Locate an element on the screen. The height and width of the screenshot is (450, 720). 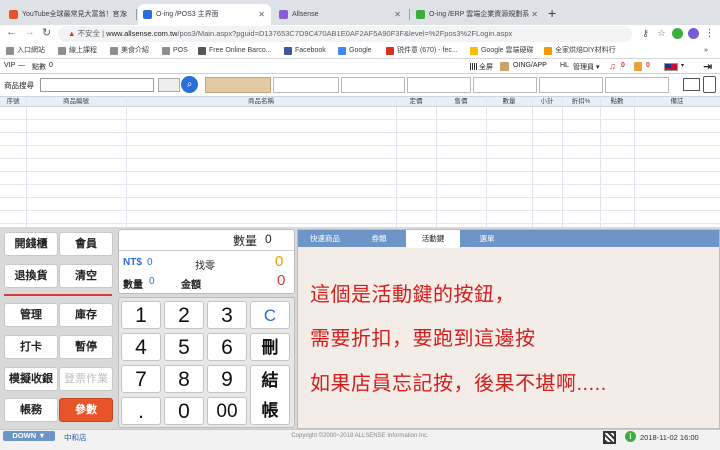
language-dropdown-icon: ▾ is located at coordinates (682, 65).